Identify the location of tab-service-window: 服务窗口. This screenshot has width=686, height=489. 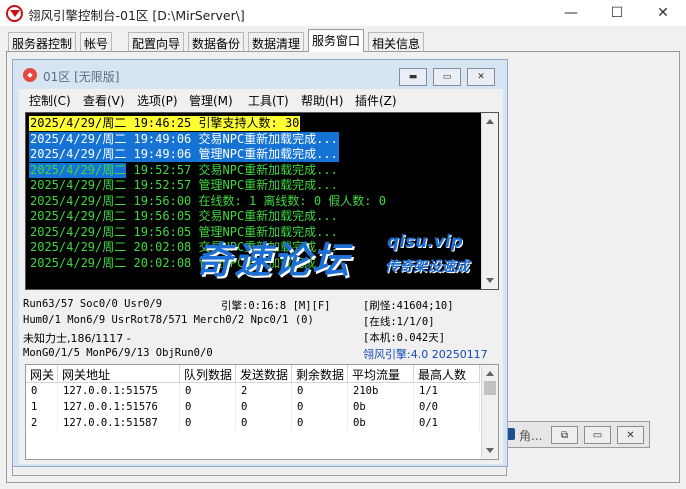
(336, 40).